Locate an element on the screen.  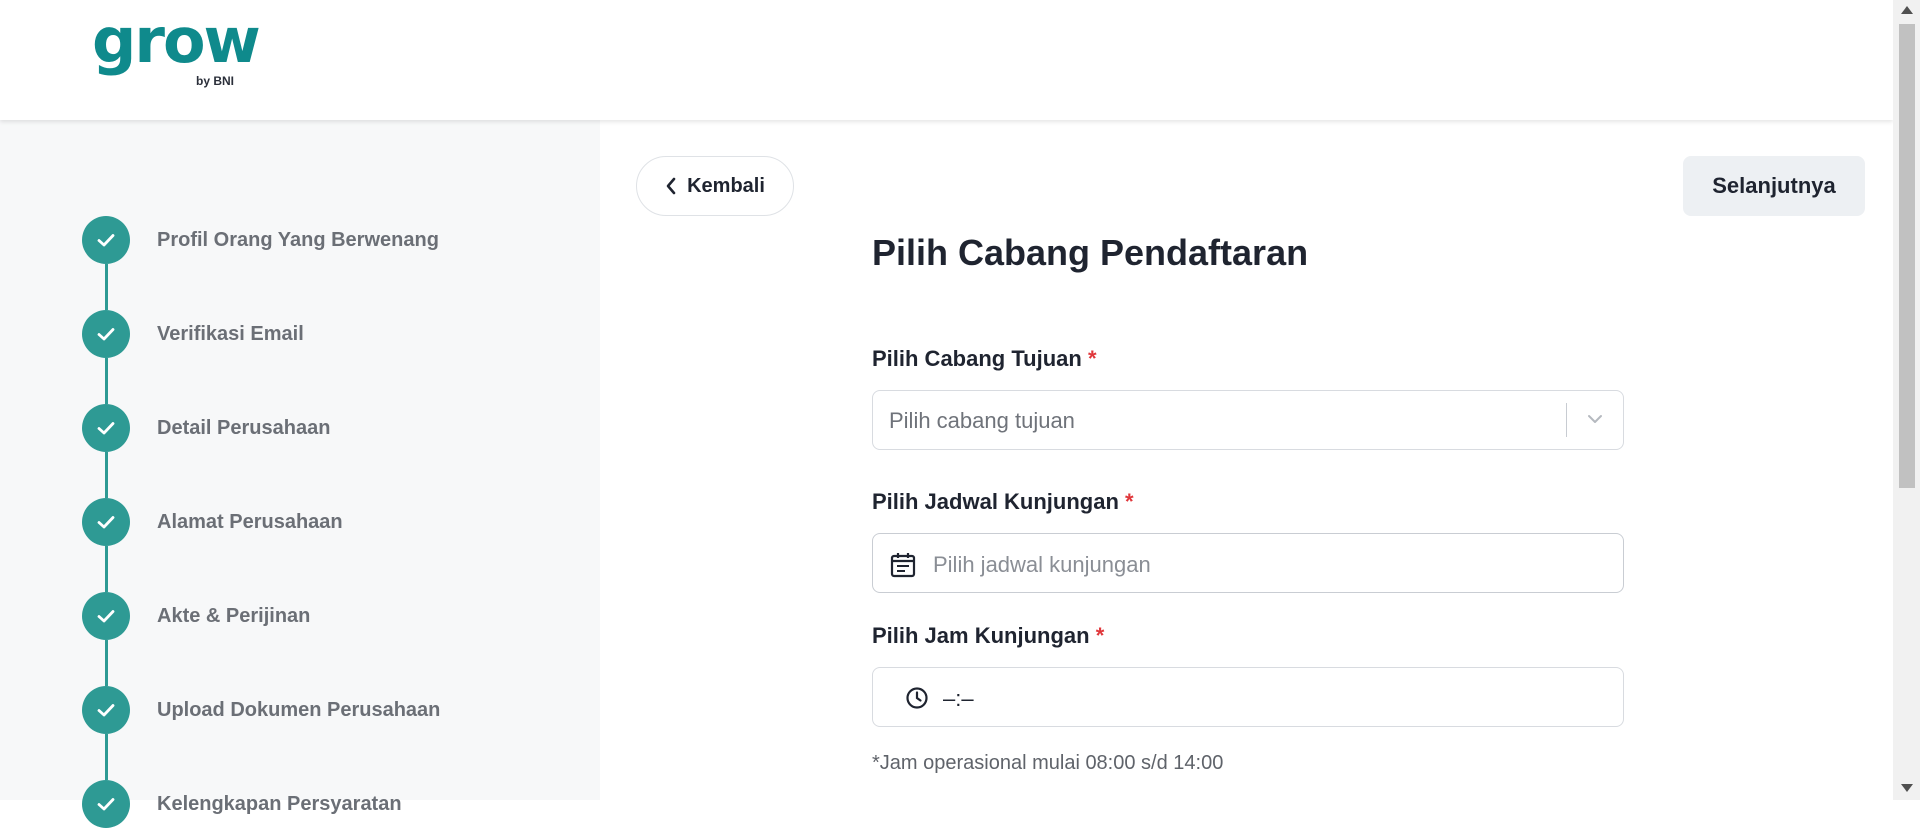
chevron-down-icon is located at coordinates (1595, 419).